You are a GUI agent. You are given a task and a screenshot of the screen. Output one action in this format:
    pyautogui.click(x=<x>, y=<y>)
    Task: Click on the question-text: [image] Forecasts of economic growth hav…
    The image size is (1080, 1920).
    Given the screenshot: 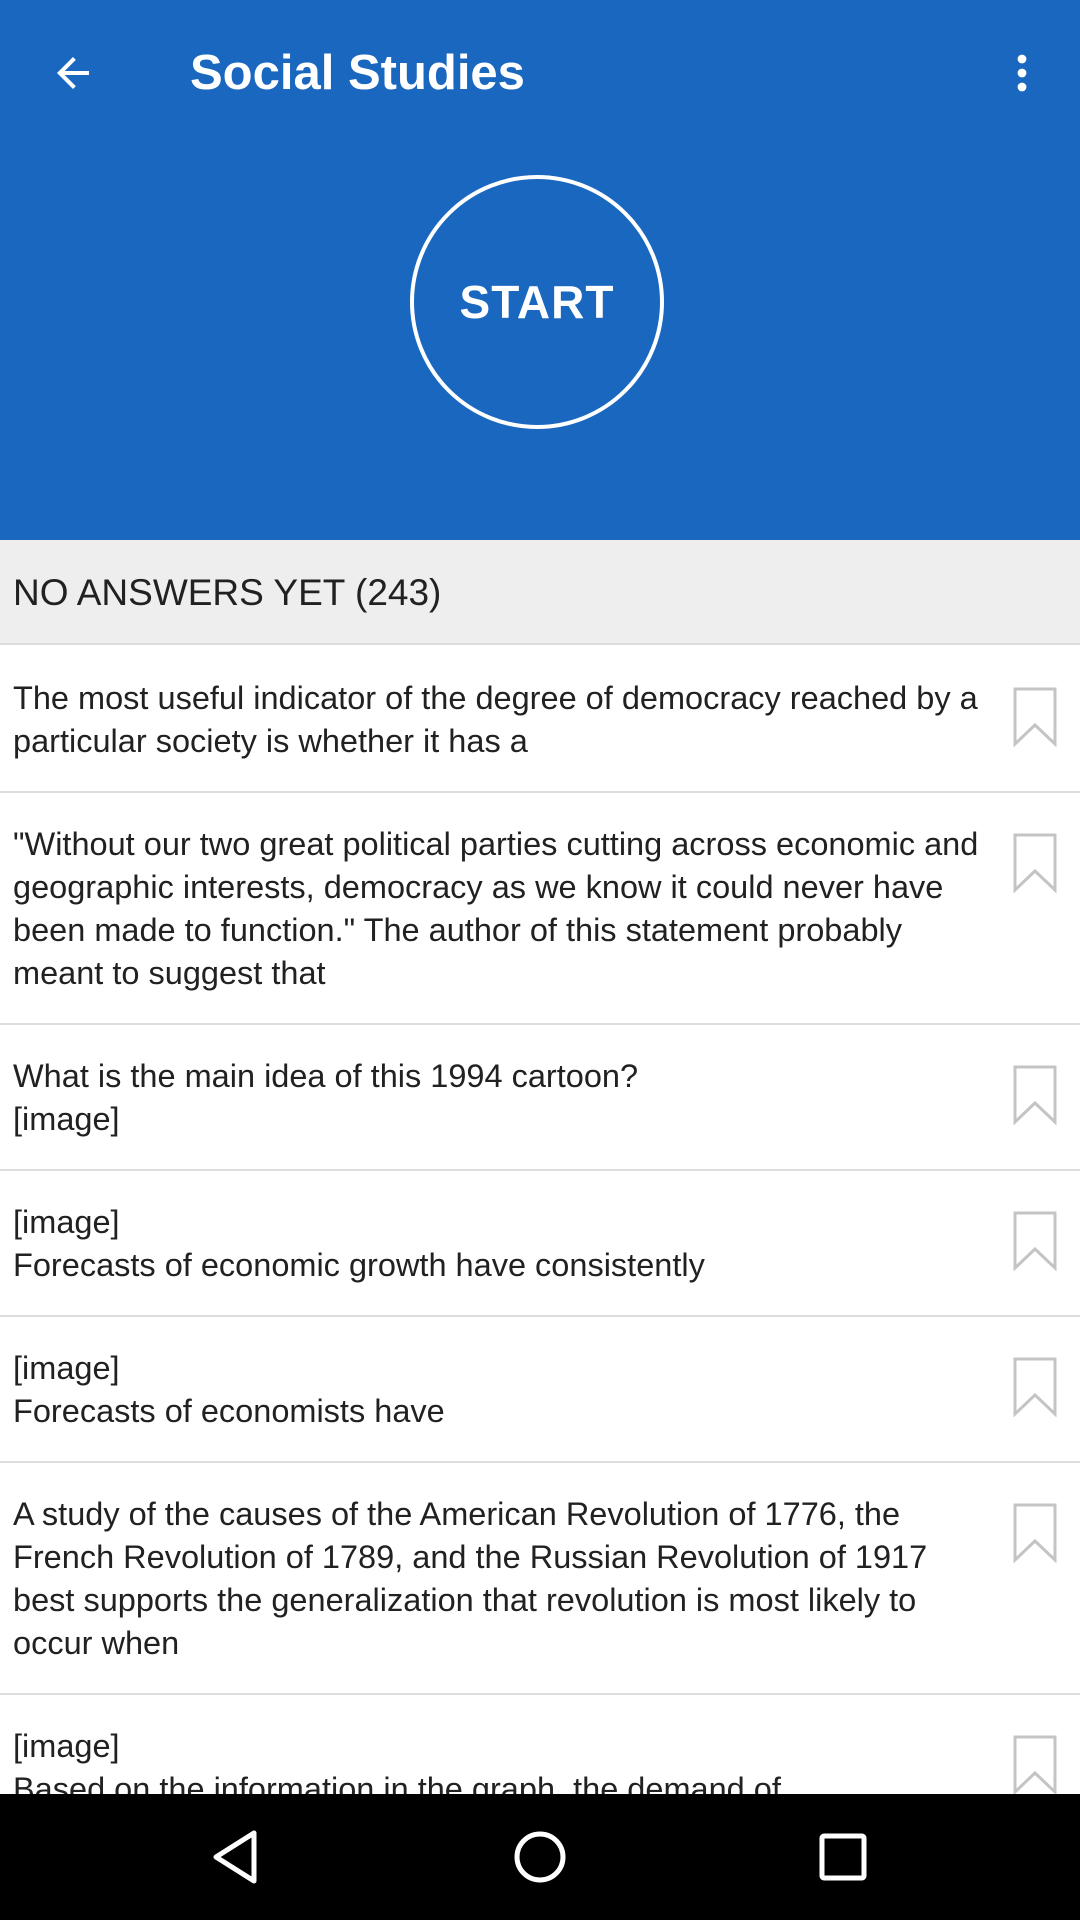 What is the action you would take?
    pyautogui.click(x=359, y=1243)
    